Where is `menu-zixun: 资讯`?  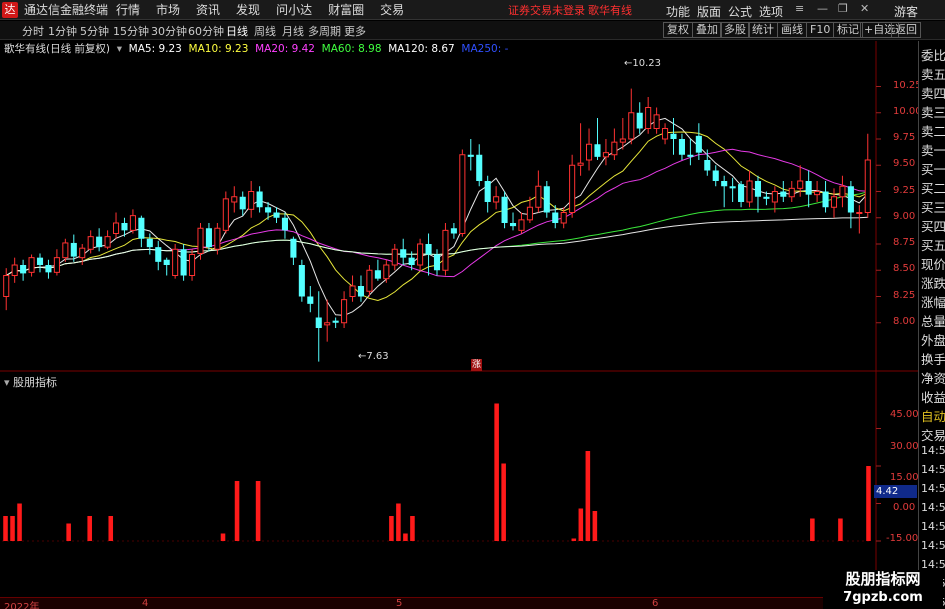
menu-zixun: 资讯 is located at coordinates (208, 9).